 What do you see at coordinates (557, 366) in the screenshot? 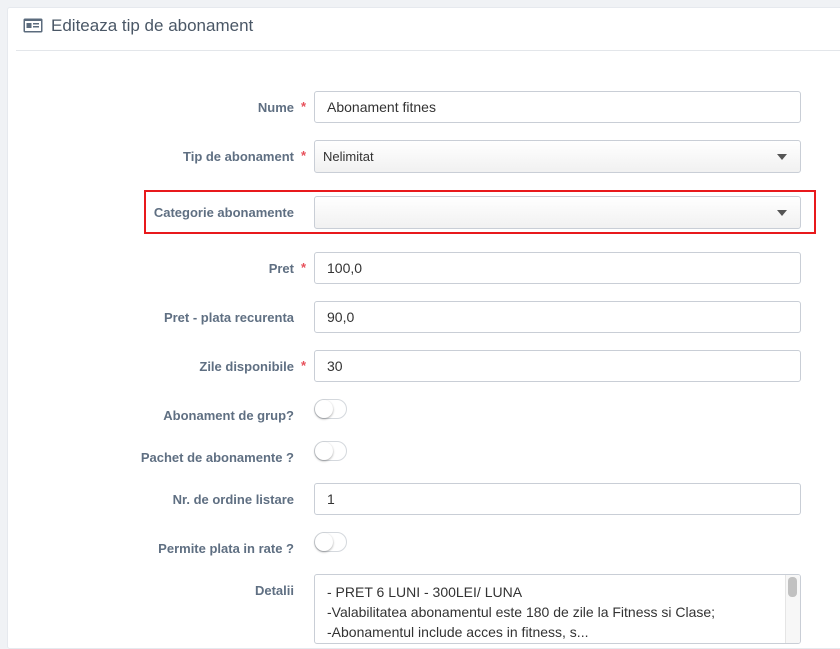
I see `zile-input: 30` at bounding box center [557, 366].